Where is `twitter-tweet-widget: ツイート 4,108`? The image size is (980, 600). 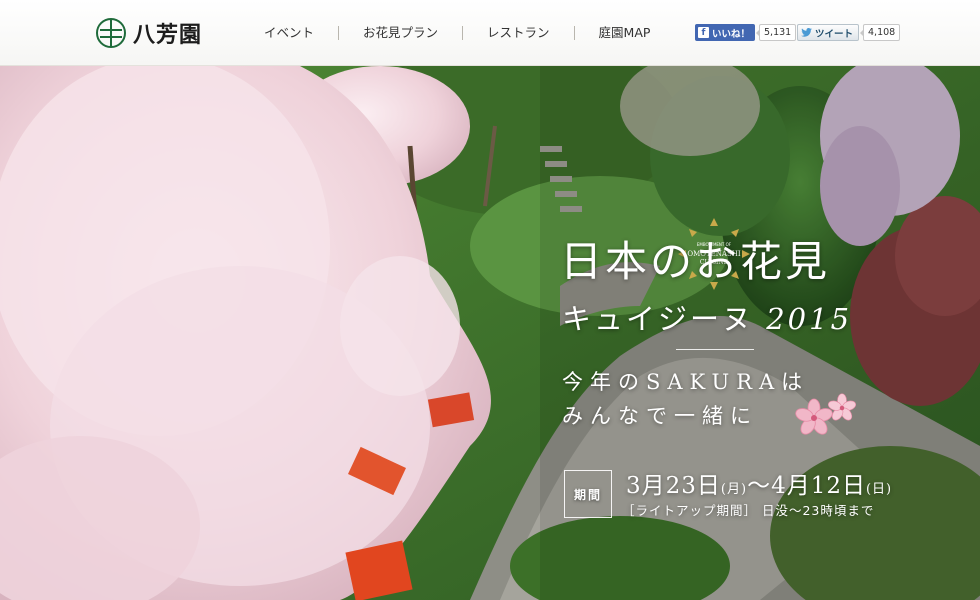 twitter-tweet-widget: ツイート 4,108 is located at coordinates (849, 32).